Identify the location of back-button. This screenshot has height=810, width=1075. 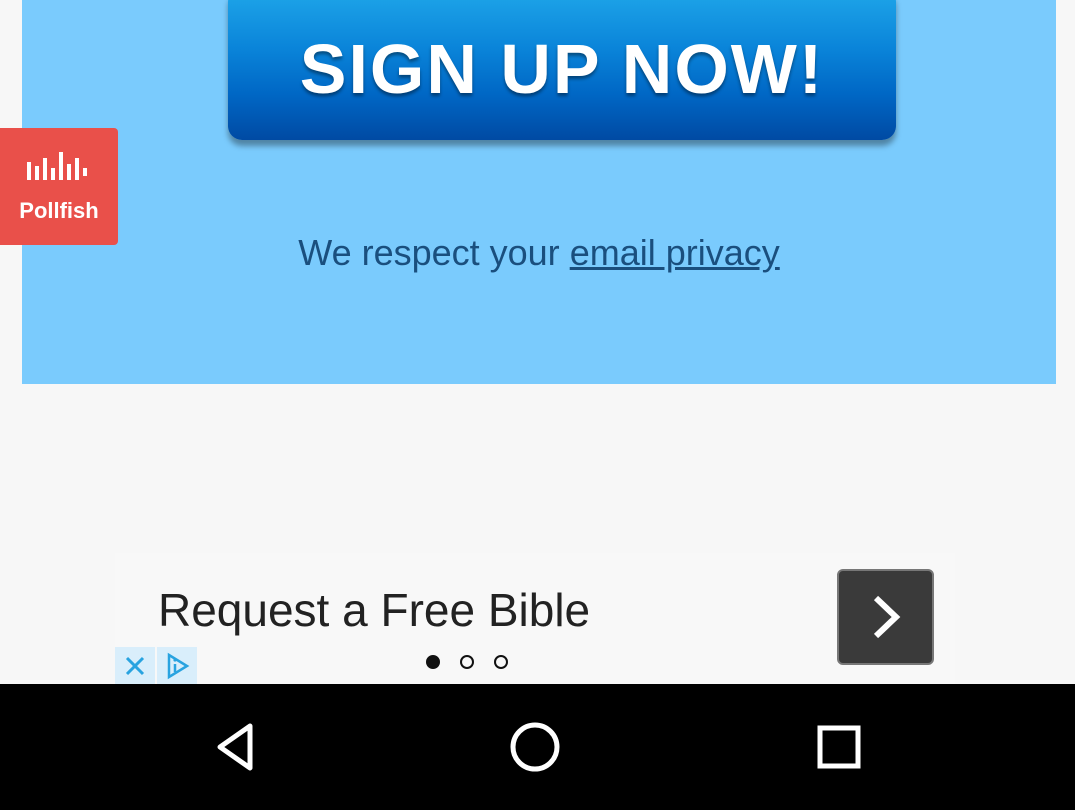
(235, 747).